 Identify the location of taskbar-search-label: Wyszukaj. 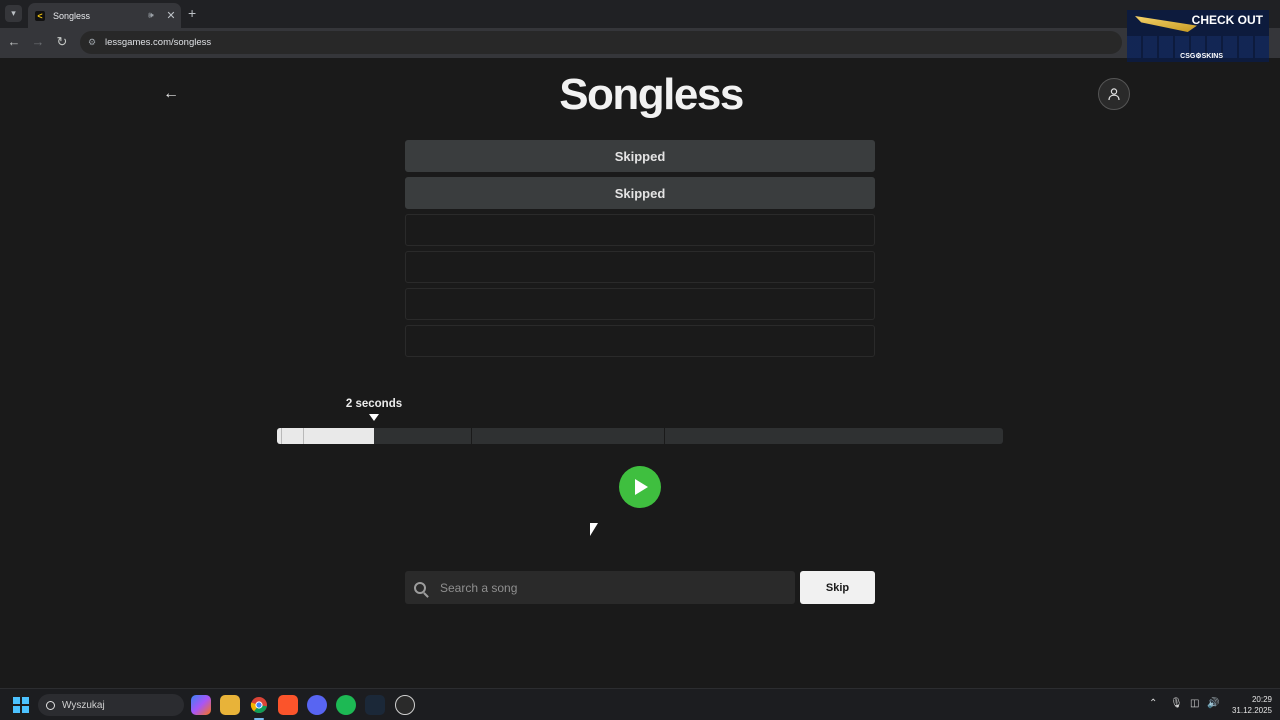
(83, 705).